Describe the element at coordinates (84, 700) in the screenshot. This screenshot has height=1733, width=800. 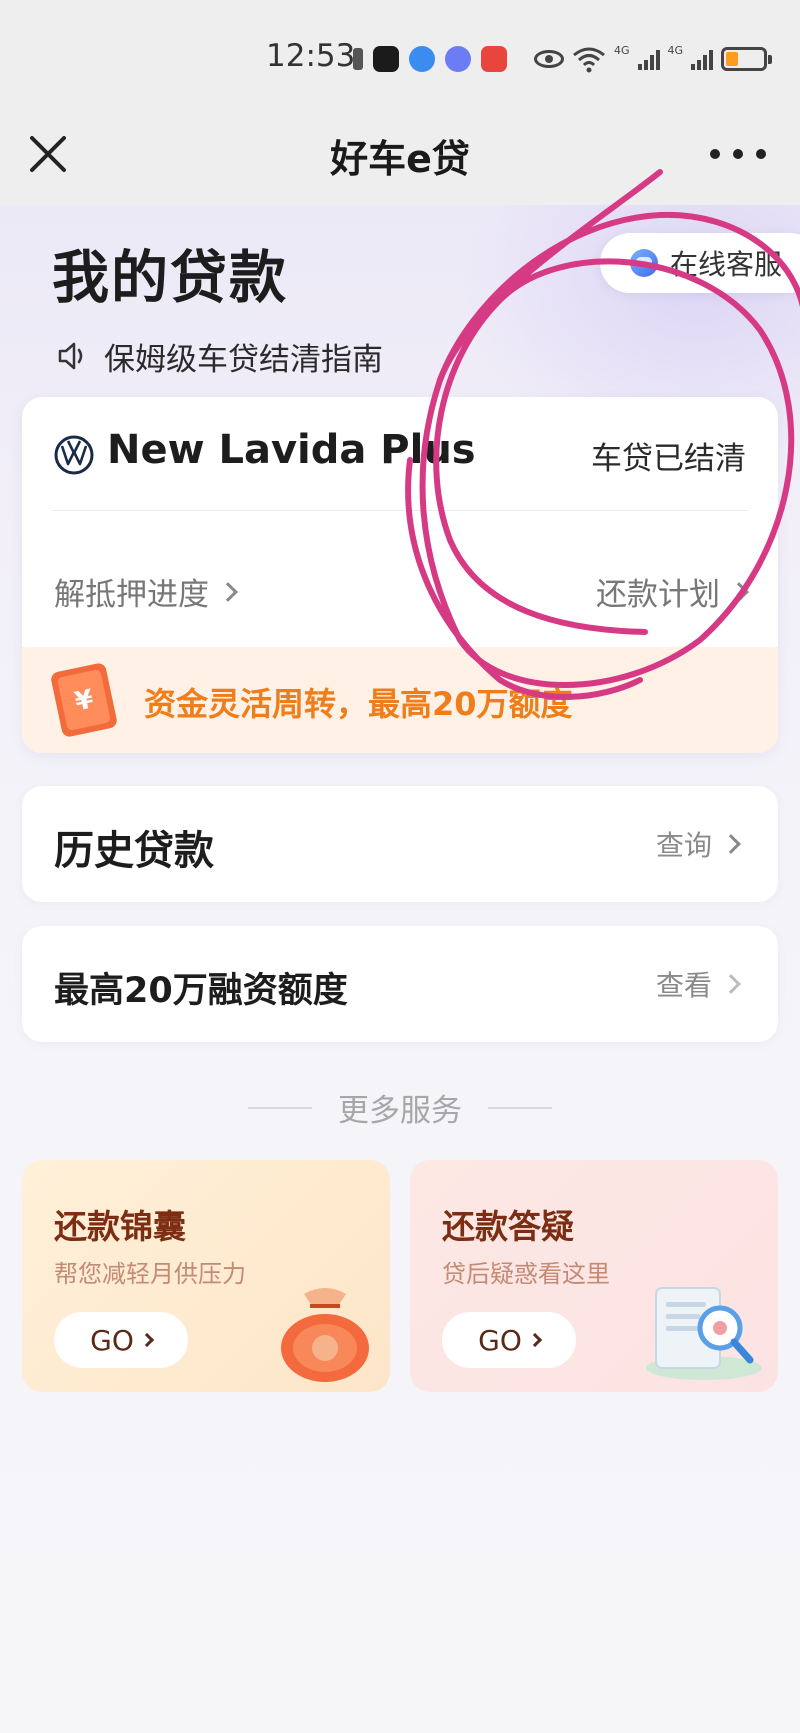
I see `coupon-icon: ¥` at that location.